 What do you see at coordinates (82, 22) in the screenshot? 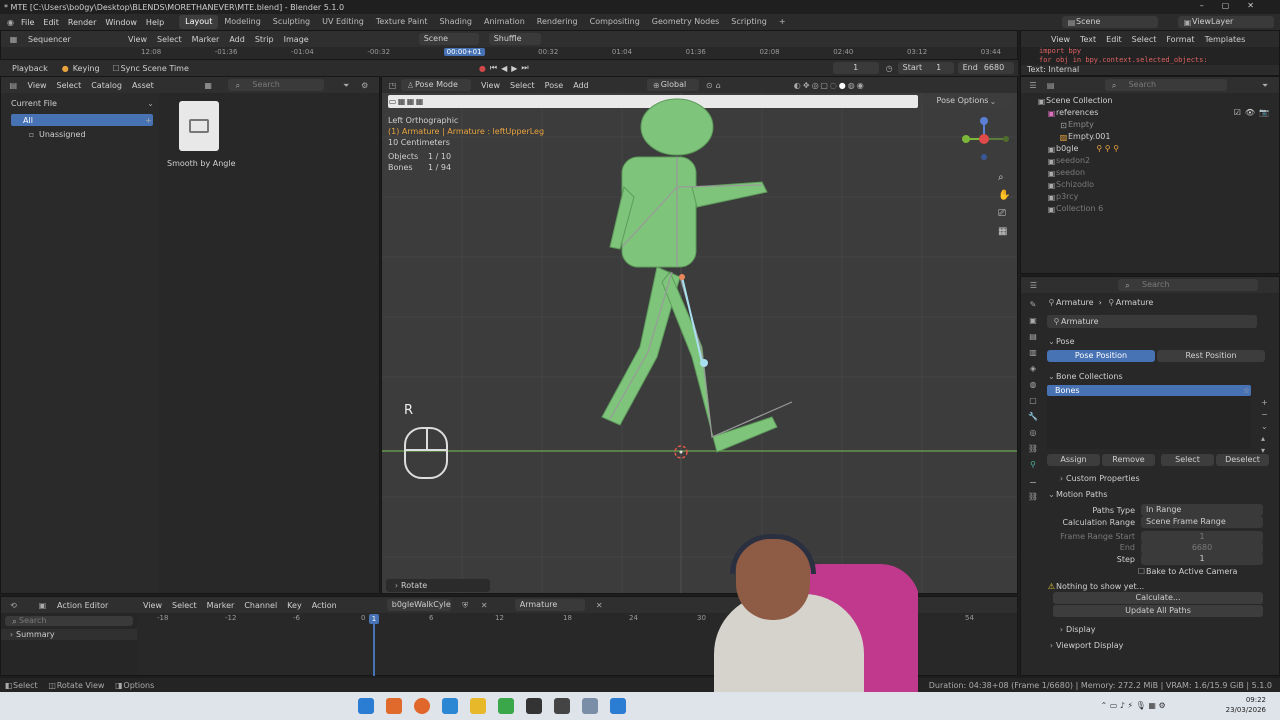
I see `menu-render: Render` at bounding box center [82, 22].